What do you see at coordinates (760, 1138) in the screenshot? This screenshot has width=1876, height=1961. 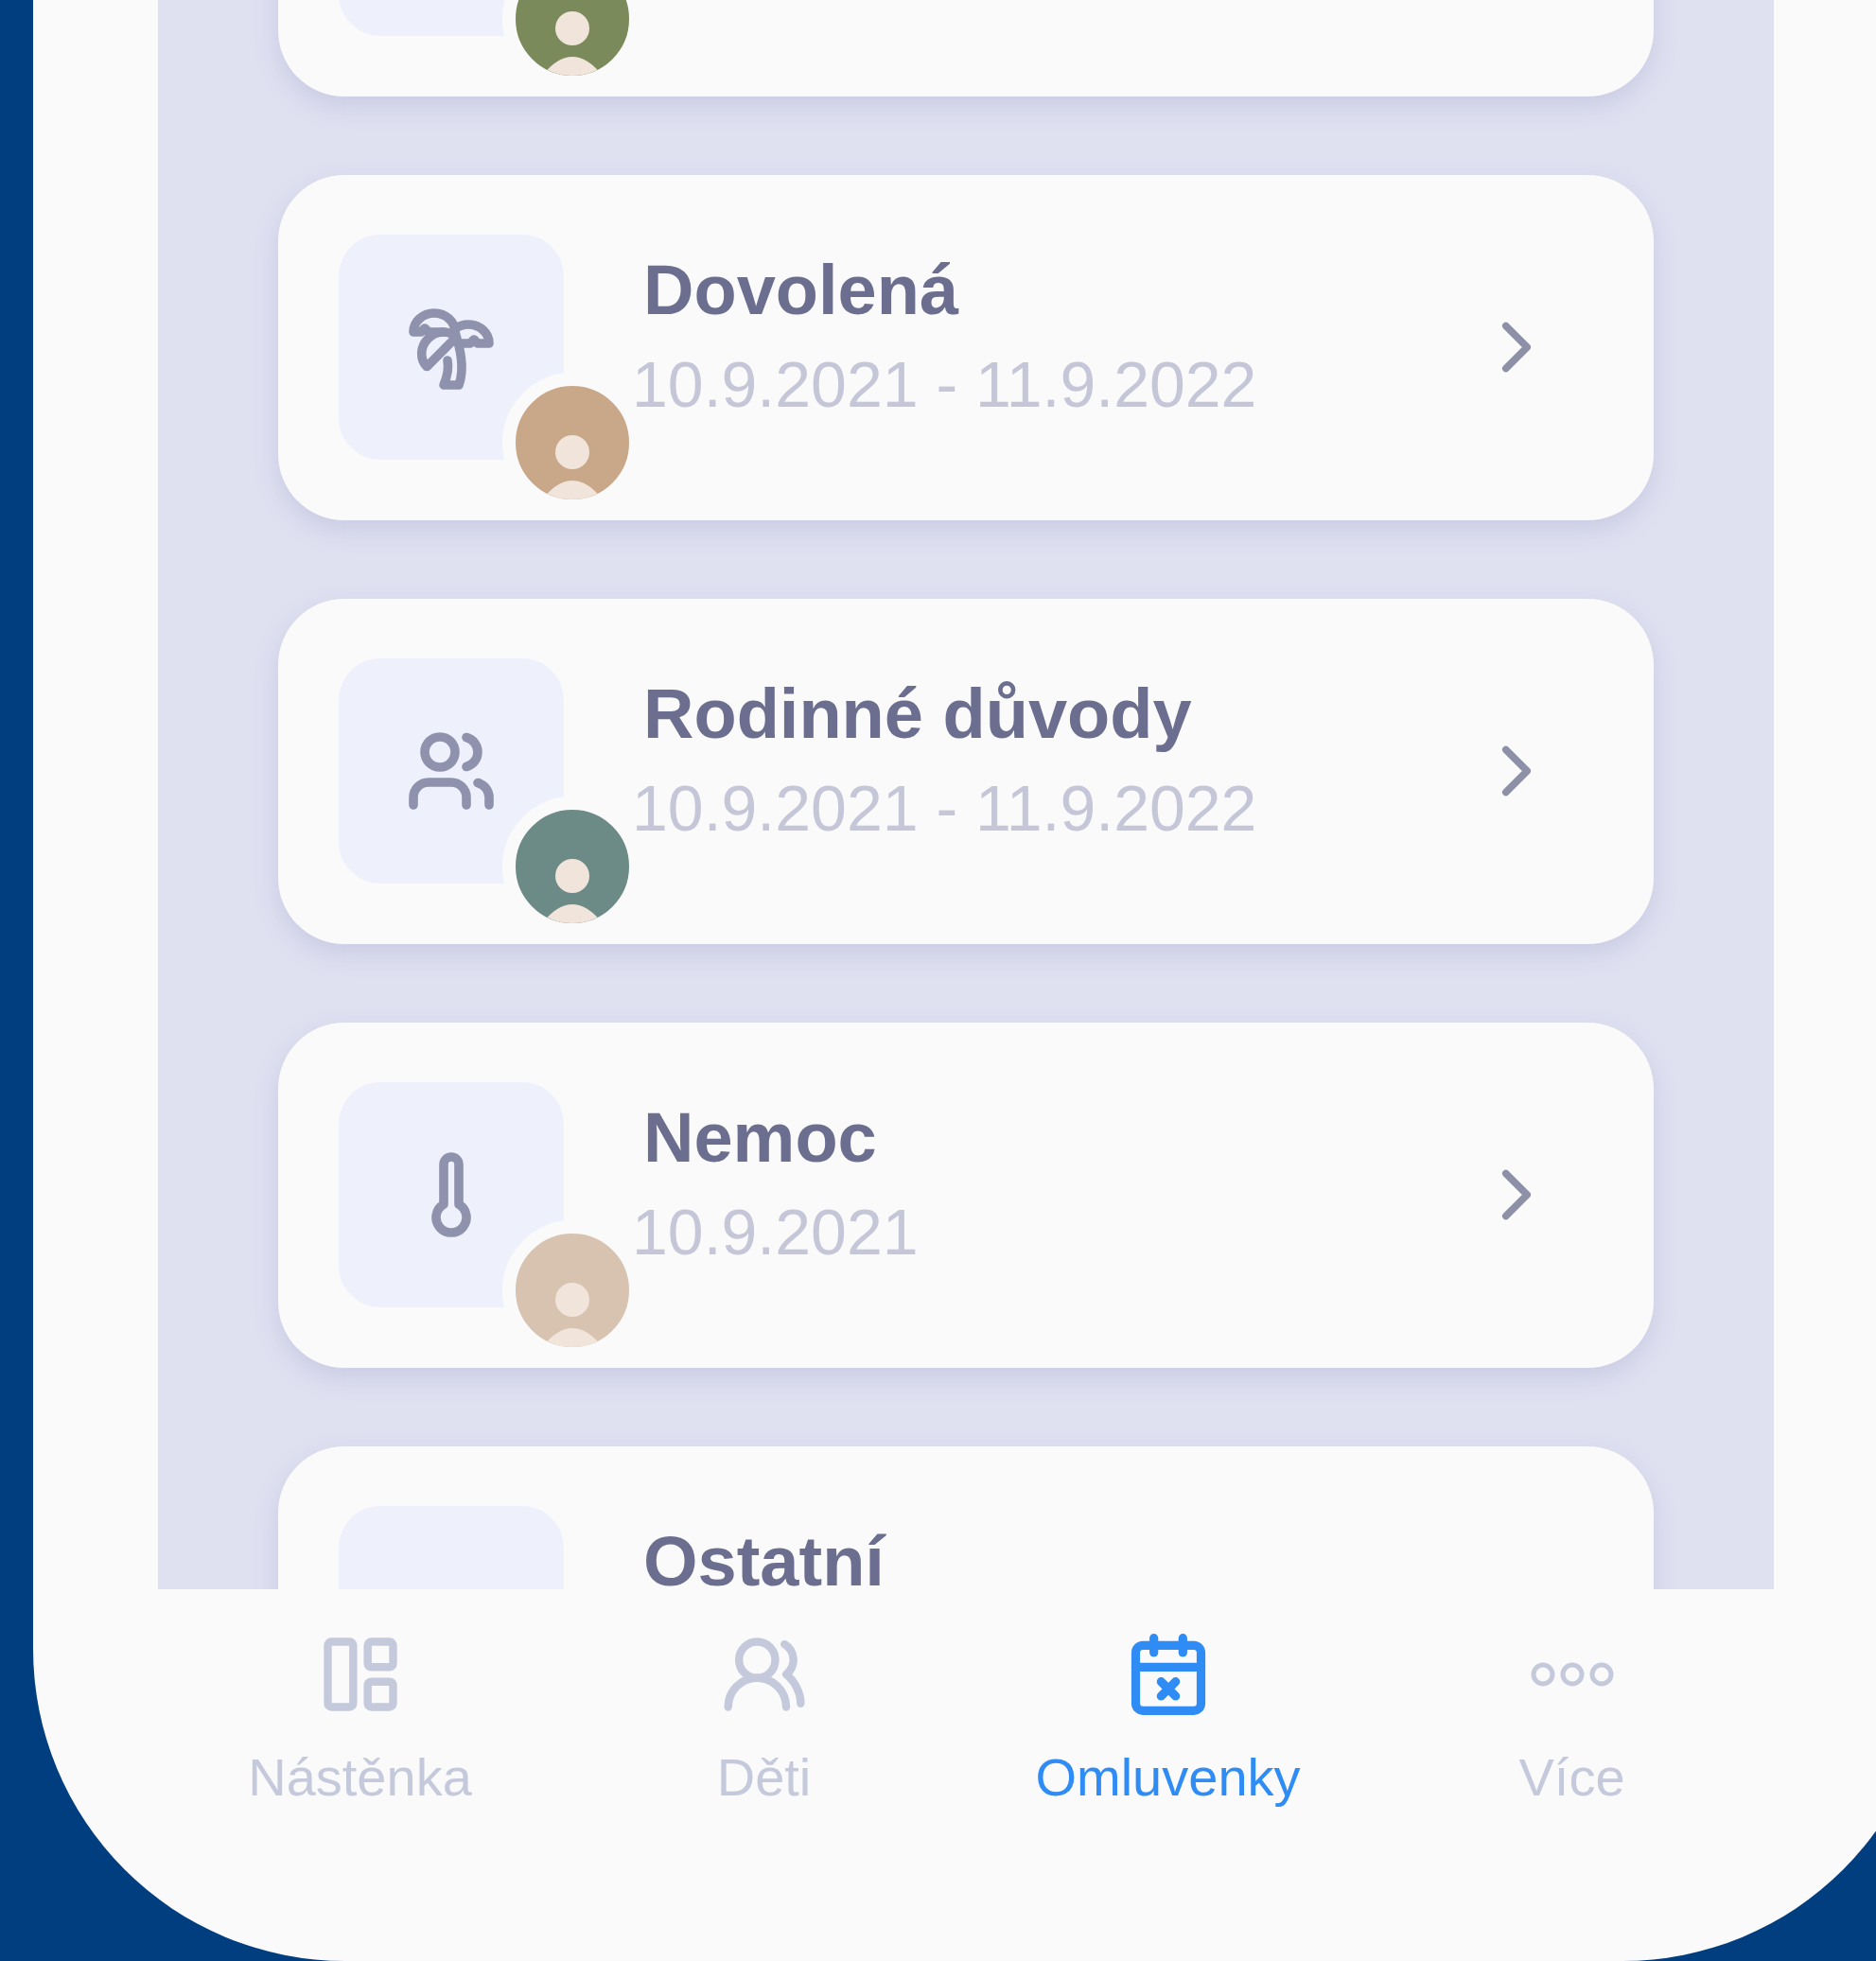 I see `excuse-title: Nemoc` at bounding box center [760, 1138].